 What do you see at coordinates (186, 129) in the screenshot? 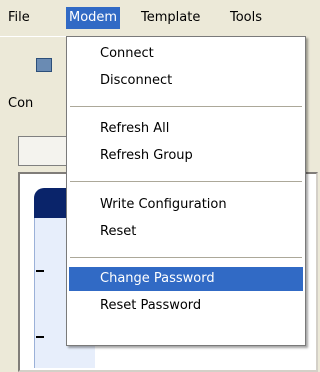
I see `menu-item-refresh-all: Refresh All` at bounding box center [186, 129].